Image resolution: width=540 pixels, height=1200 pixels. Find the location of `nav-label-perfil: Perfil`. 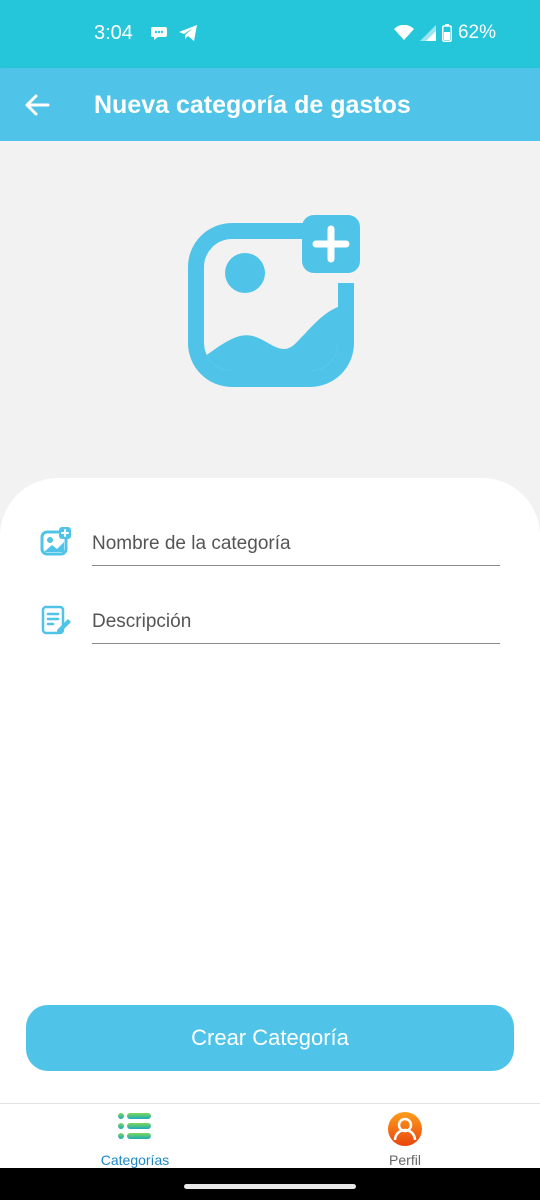

nav-label-perfil: Perfil is located at coordinates (405, 1160).